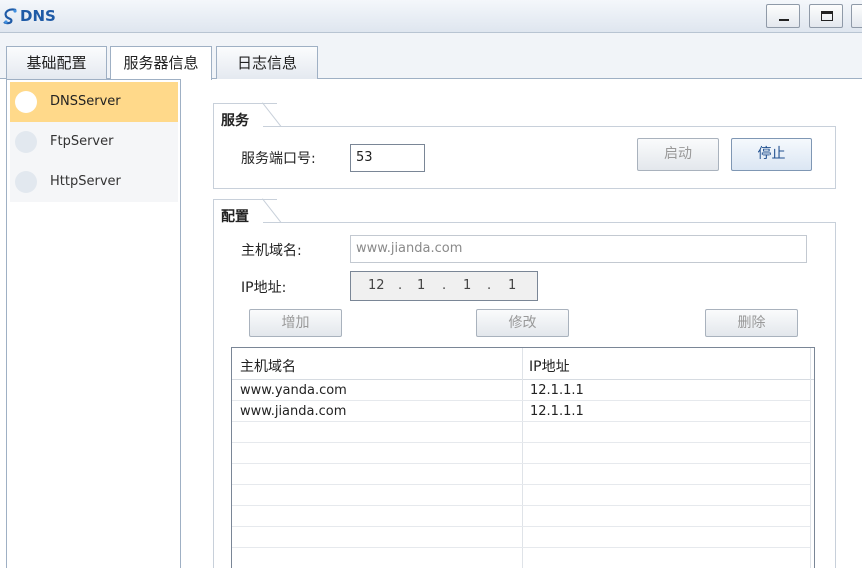 This screenshot has height=568, width=862. I want to click on service-group-title: 服务, so click(235, 121).